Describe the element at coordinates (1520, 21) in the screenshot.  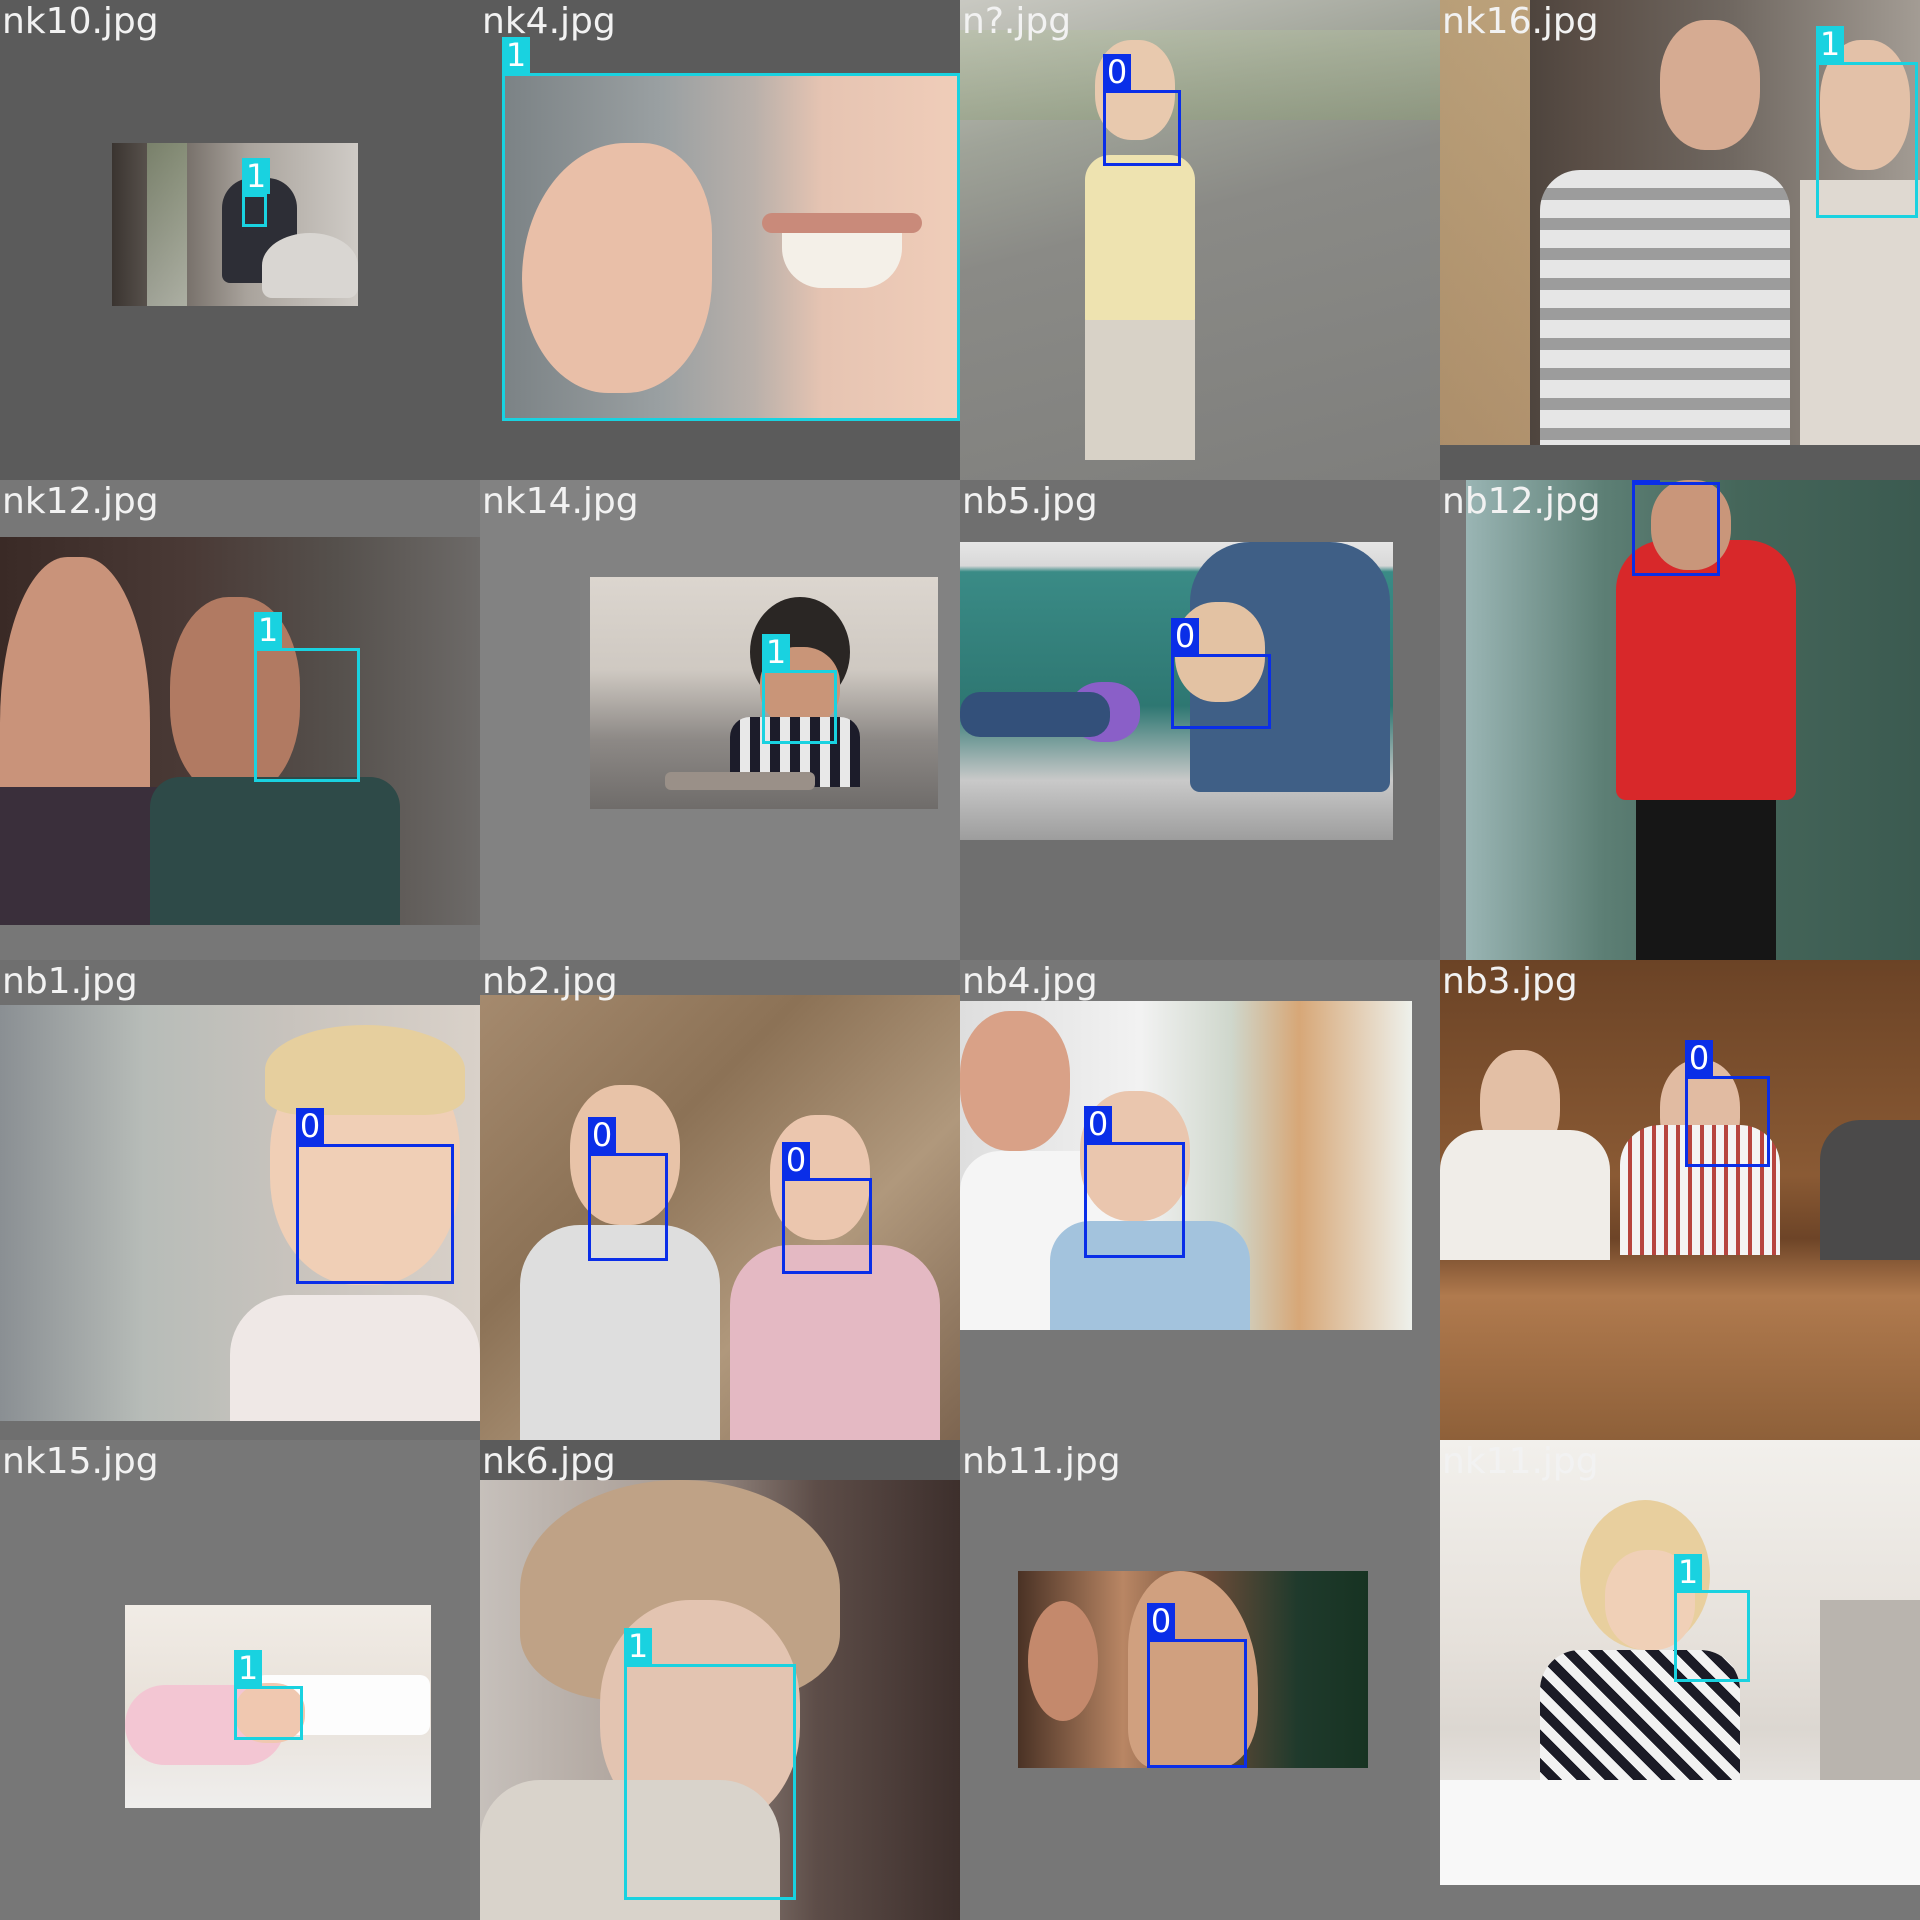
I see `filename-label: nk16.jpg` at that location.